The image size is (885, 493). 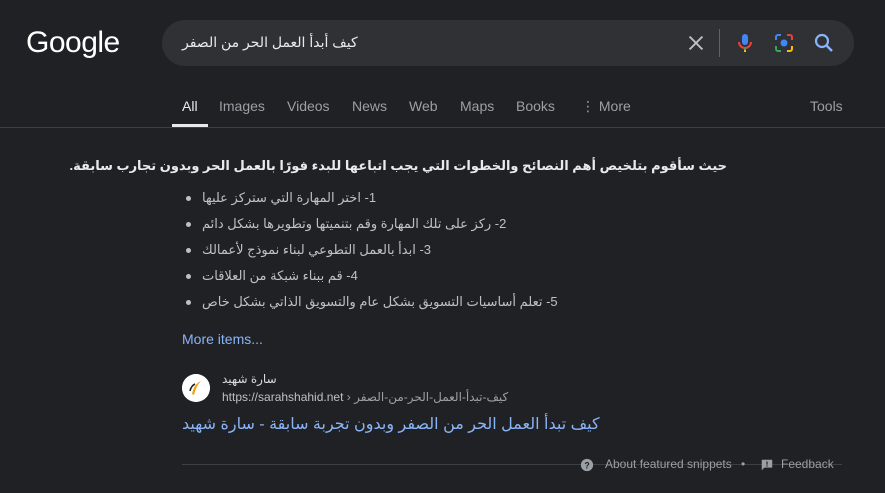 I want to click on list-item-text: 1- اختر المهارة التي ستركز عليها, so click(x=289, y=197).